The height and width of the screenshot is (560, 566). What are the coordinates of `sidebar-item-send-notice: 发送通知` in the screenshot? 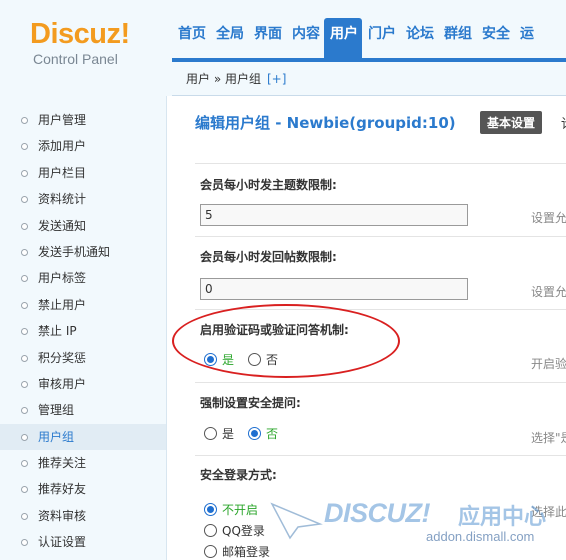 It's located at (83, 226).